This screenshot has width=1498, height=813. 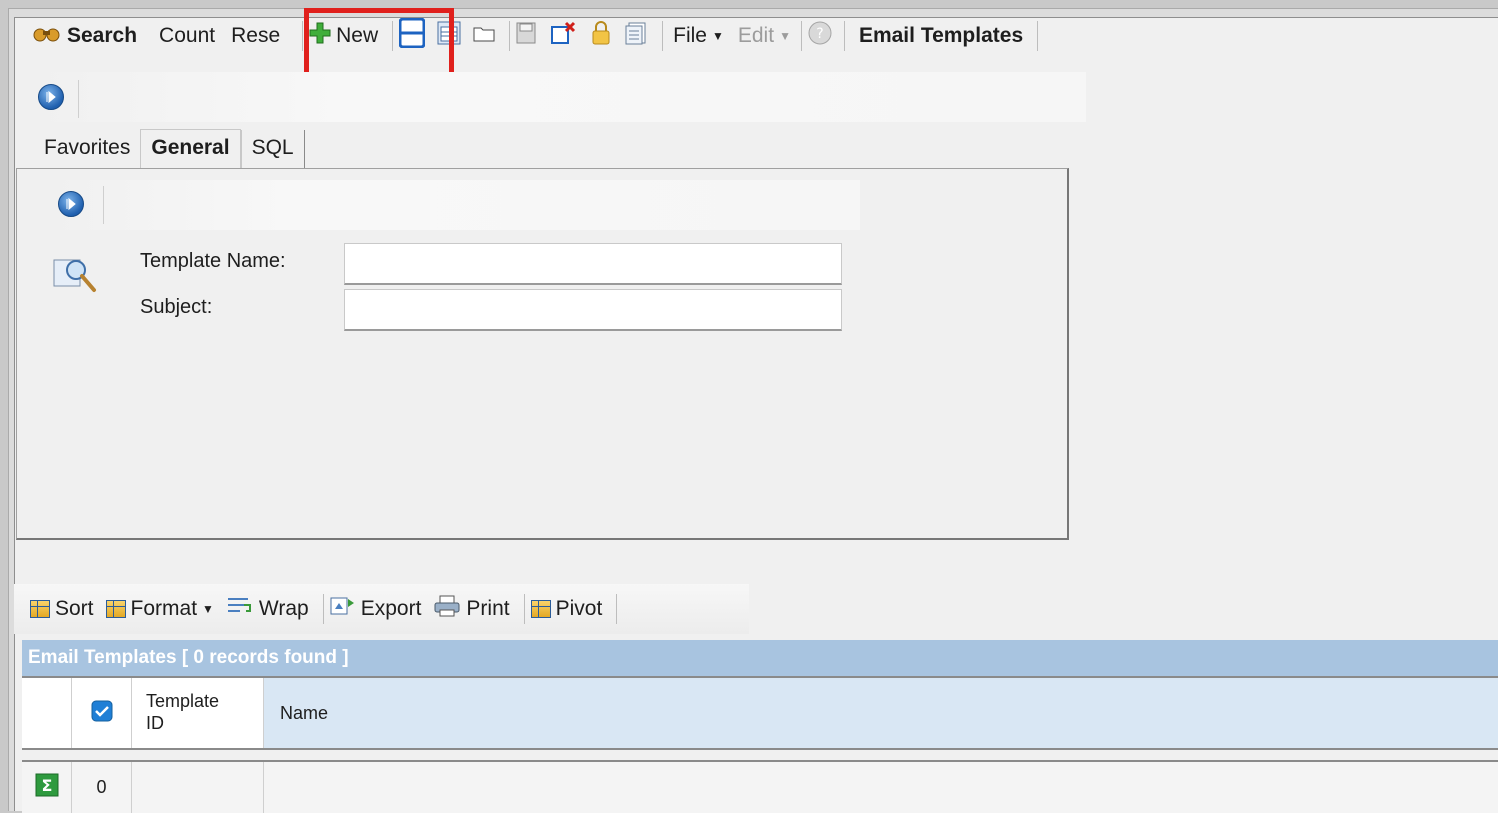 I want to click on column-header-template-id: Template ID, so click(x=198, y=713).